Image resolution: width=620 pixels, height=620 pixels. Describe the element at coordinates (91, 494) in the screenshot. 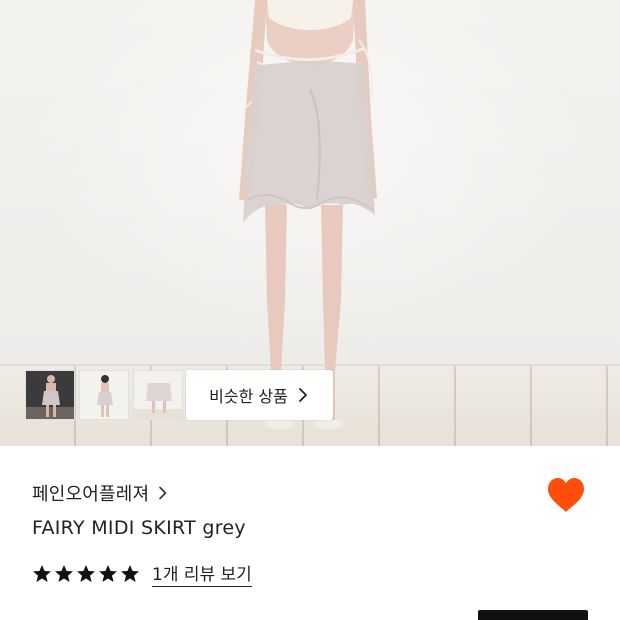

I see `brand-name: 페인오어플레져` at that location.